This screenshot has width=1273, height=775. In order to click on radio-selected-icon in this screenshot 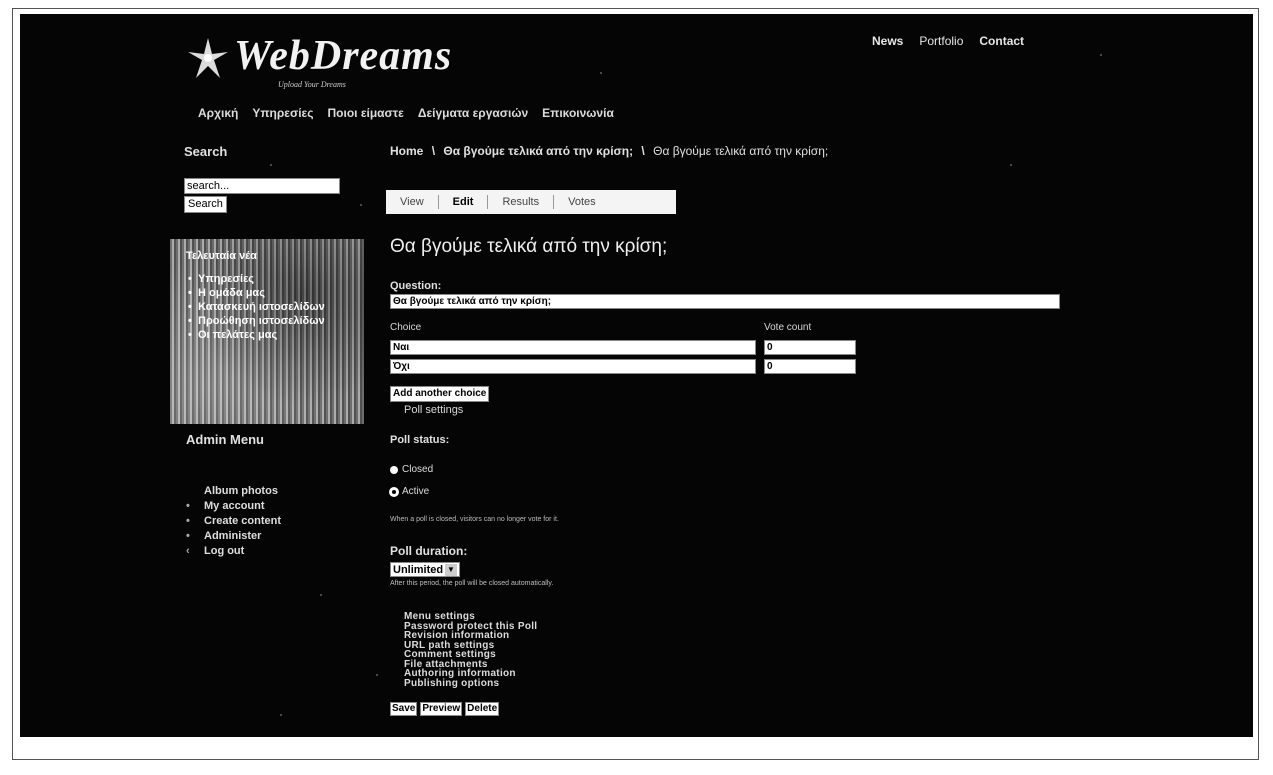, I will do `click(394, 491)`.